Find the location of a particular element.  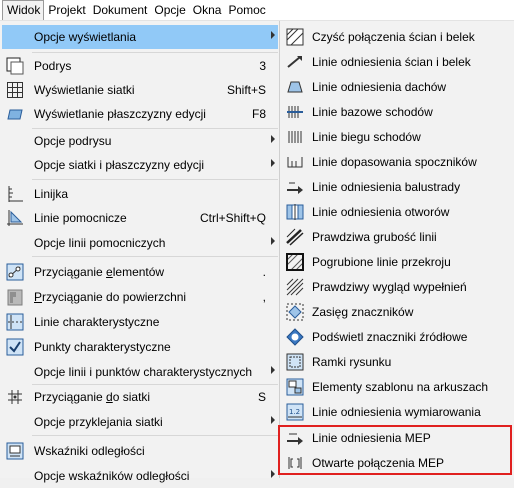

menu-item-grid-plane-options: Opcje siatki i płaszczyzny edycji is located at coordinates (140, 165).